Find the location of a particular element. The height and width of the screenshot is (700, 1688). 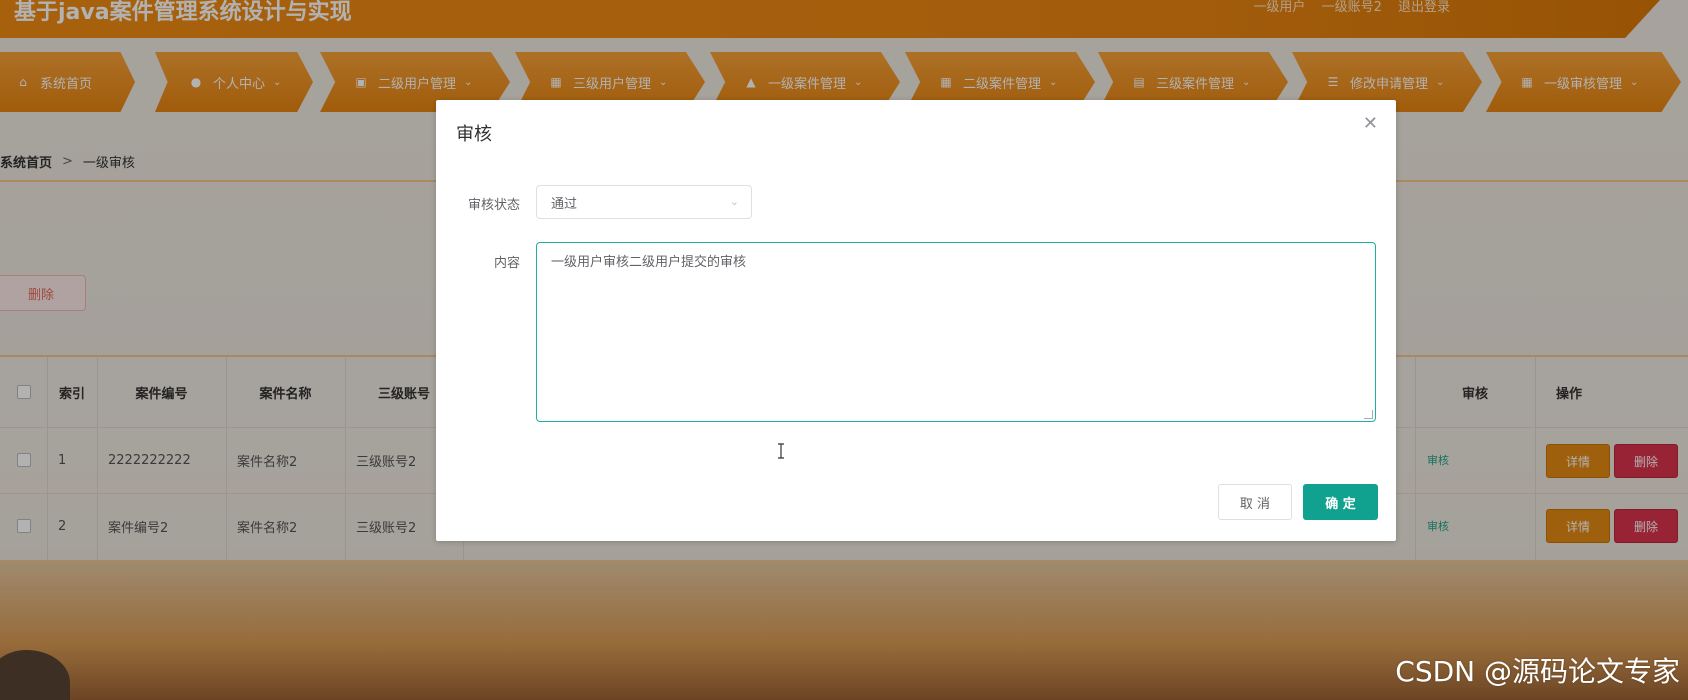

chevron-down-icon: ⌄ is located at coordinates (734, 201).